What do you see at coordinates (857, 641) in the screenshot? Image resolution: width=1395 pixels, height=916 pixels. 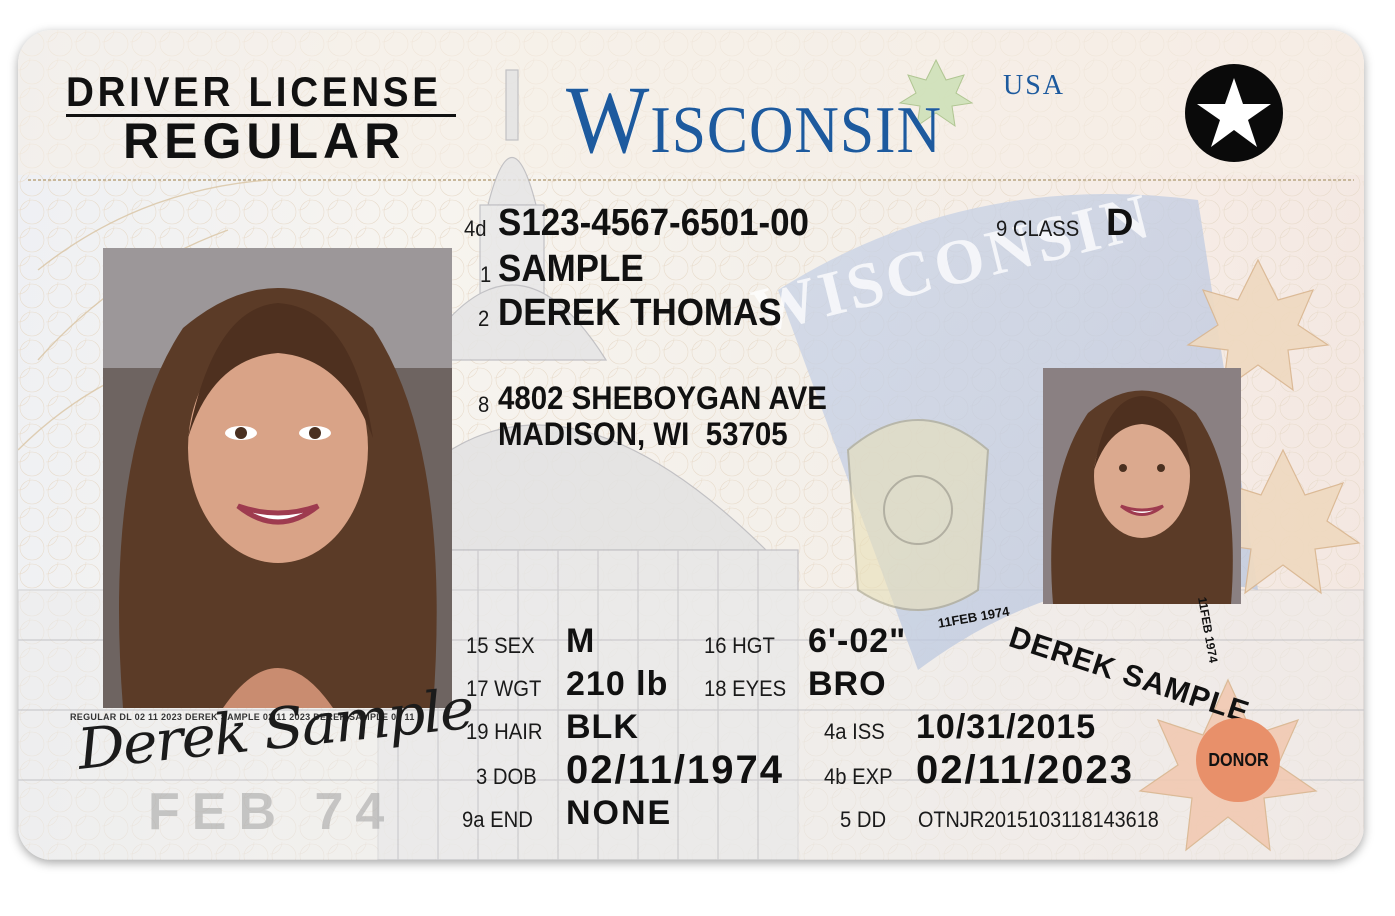 I see `height-value: 6'-02"` at bounding box center [857, 641].